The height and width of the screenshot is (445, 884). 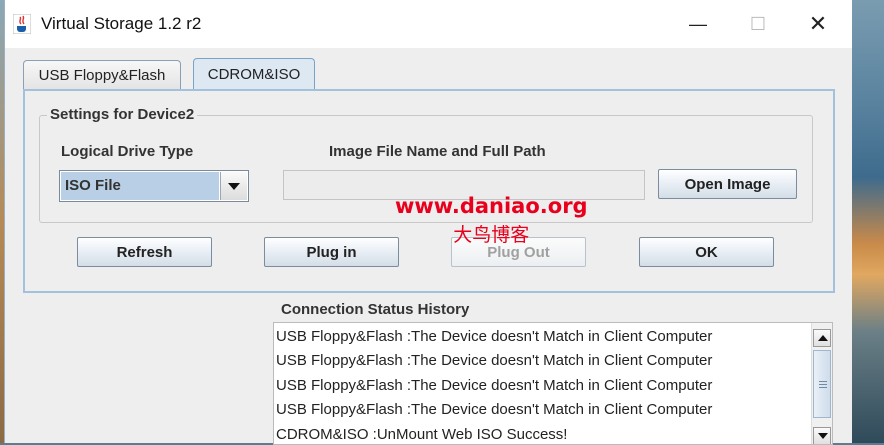 I want to click on drive-type-select: ISO File, so click(x=154, y=186).